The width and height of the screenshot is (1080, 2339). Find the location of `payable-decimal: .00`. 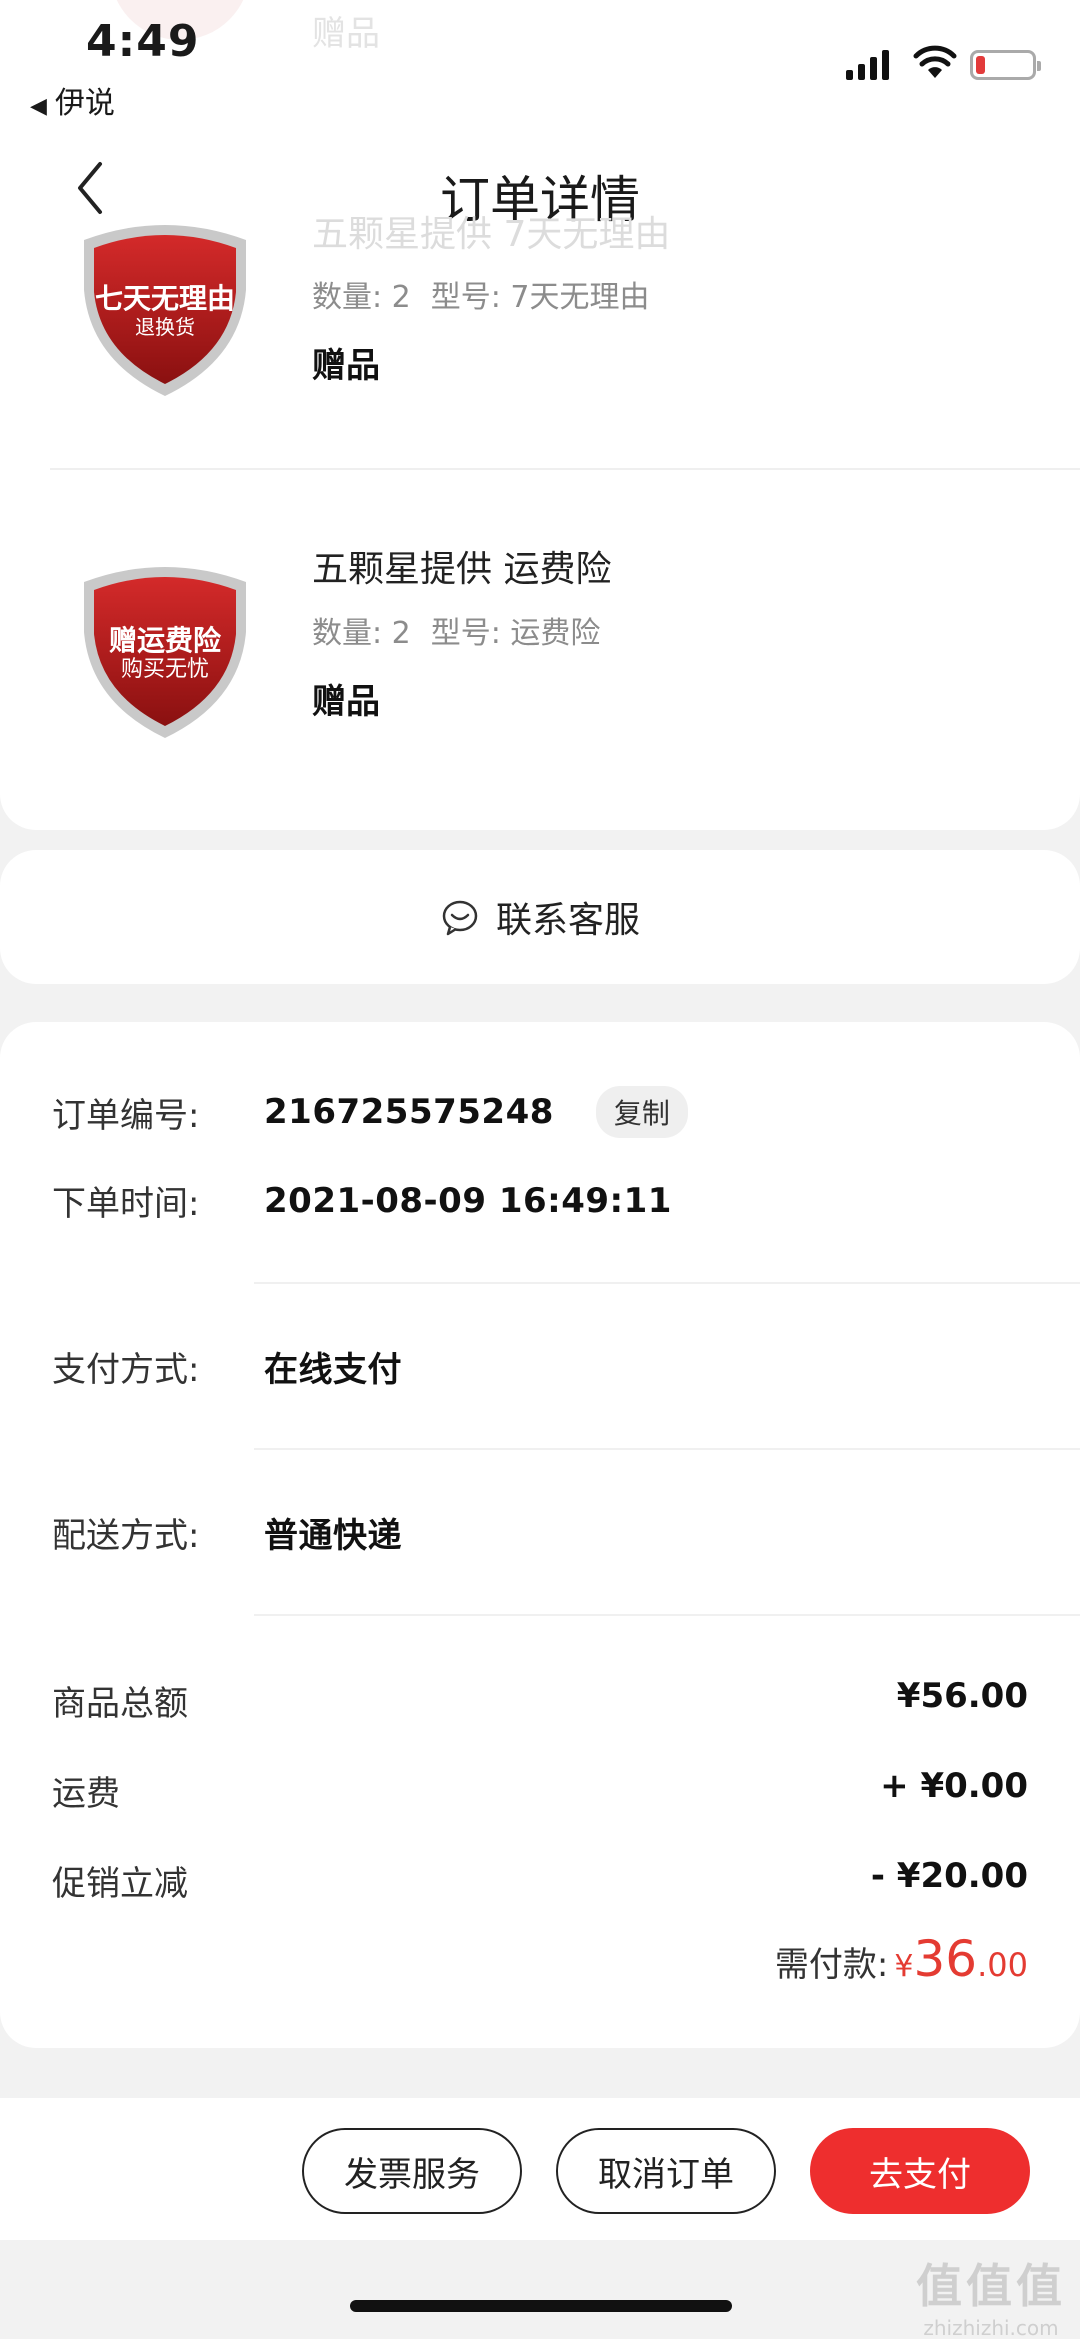

payable-decimal: .00 is located at coordinates (1002, 1965).